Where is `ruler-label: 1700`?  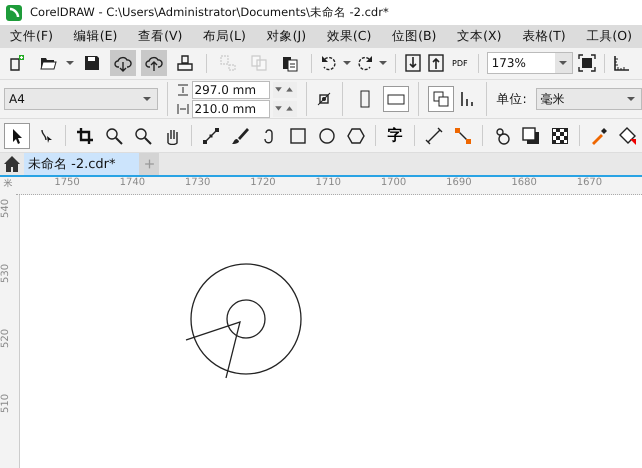
ruler-label: 1700 is located at coordinates (394, 183).